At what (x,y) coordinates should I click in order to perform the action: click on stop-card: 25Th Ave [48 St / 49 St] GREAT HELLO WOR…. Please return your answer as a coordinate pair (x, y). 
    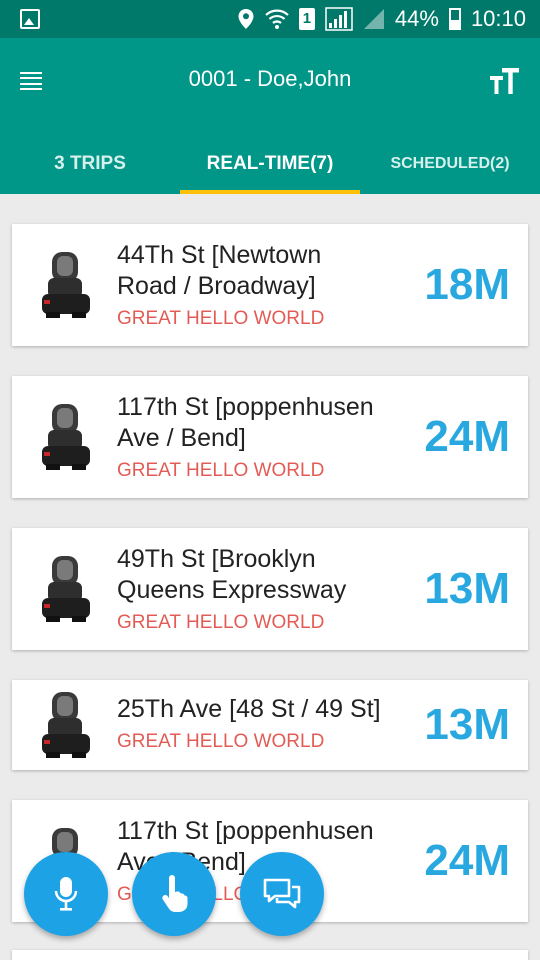
    Looking at the image, I should click on (270, 725).